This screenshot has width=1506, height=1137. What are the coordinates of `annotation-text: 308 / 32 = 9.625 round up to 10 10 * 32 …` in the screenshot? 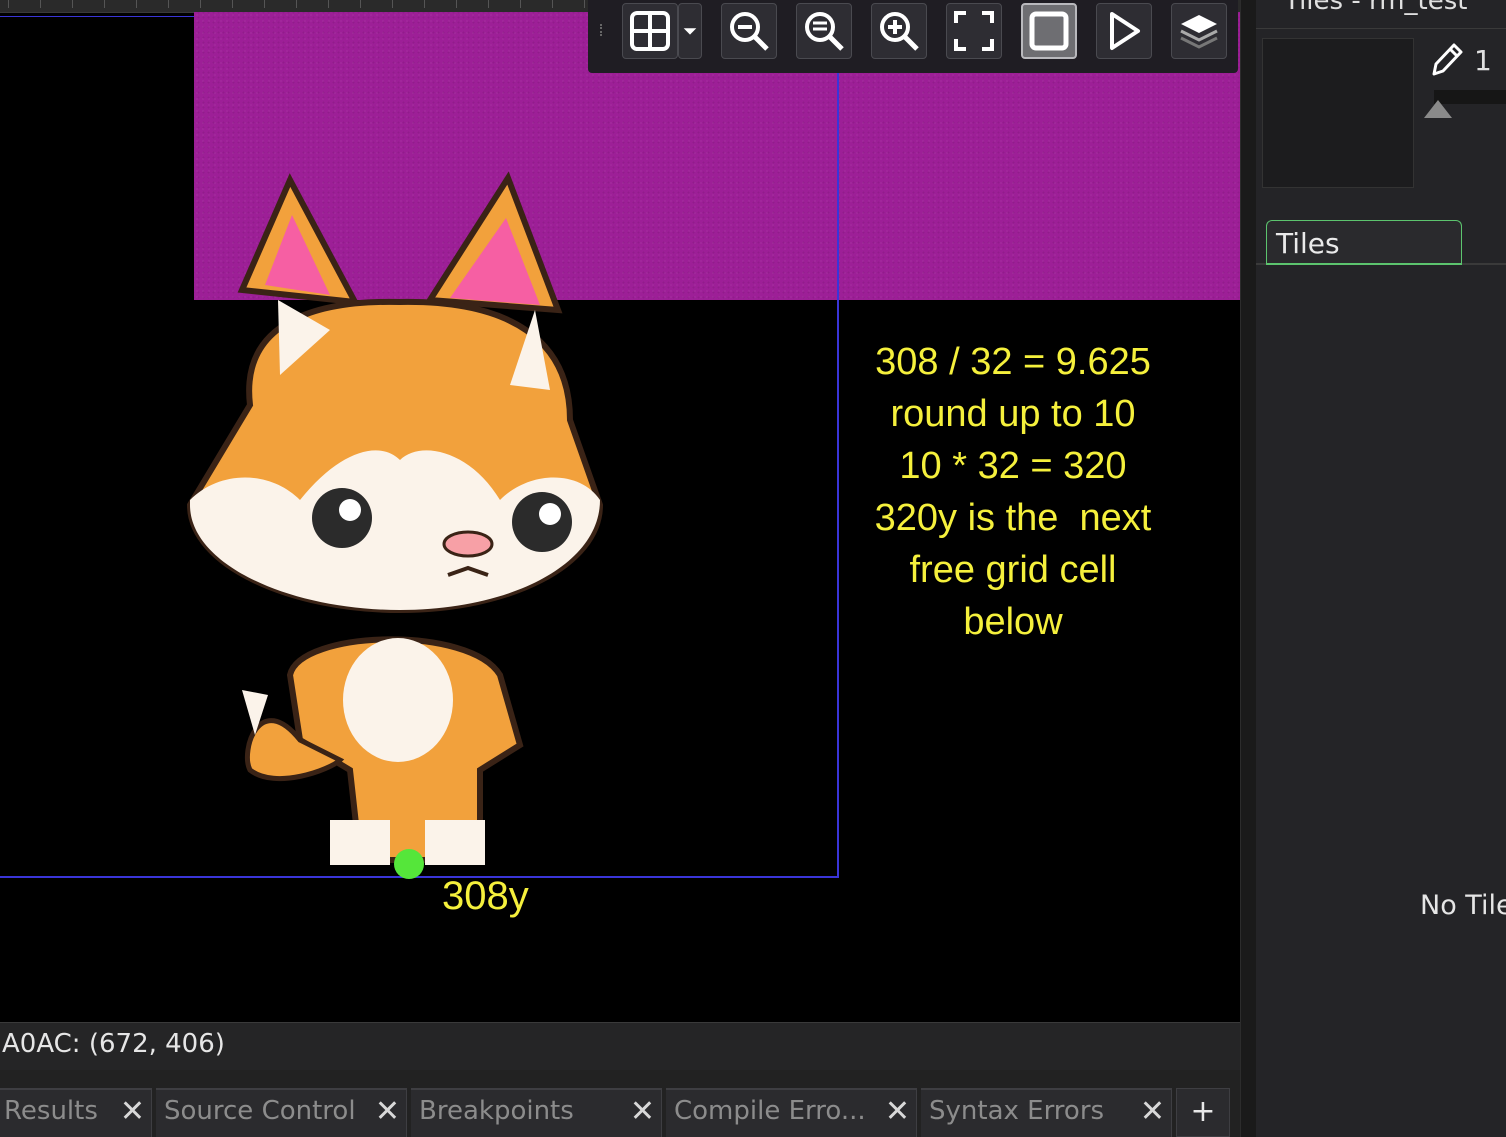 It's located at (1013, 492).